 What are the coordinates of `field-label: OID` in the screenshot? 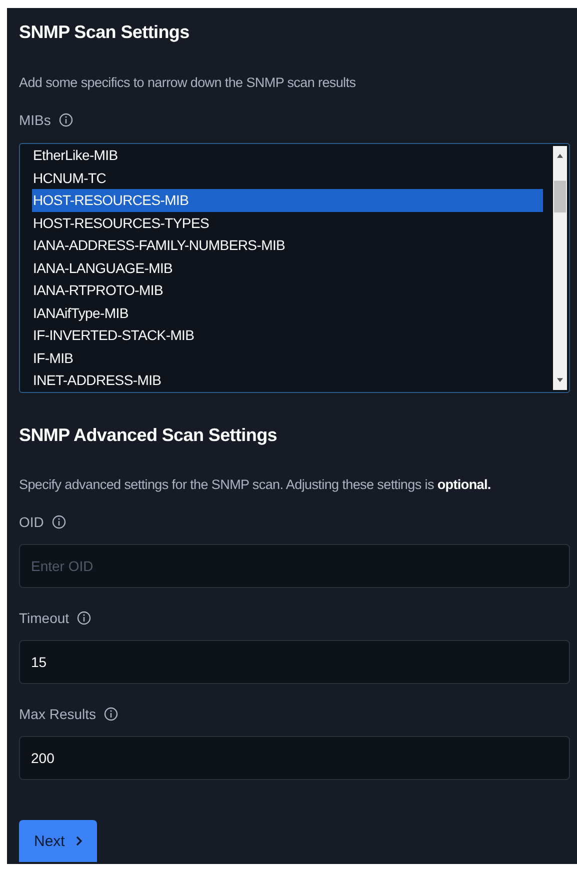 It's located at (31, 522).